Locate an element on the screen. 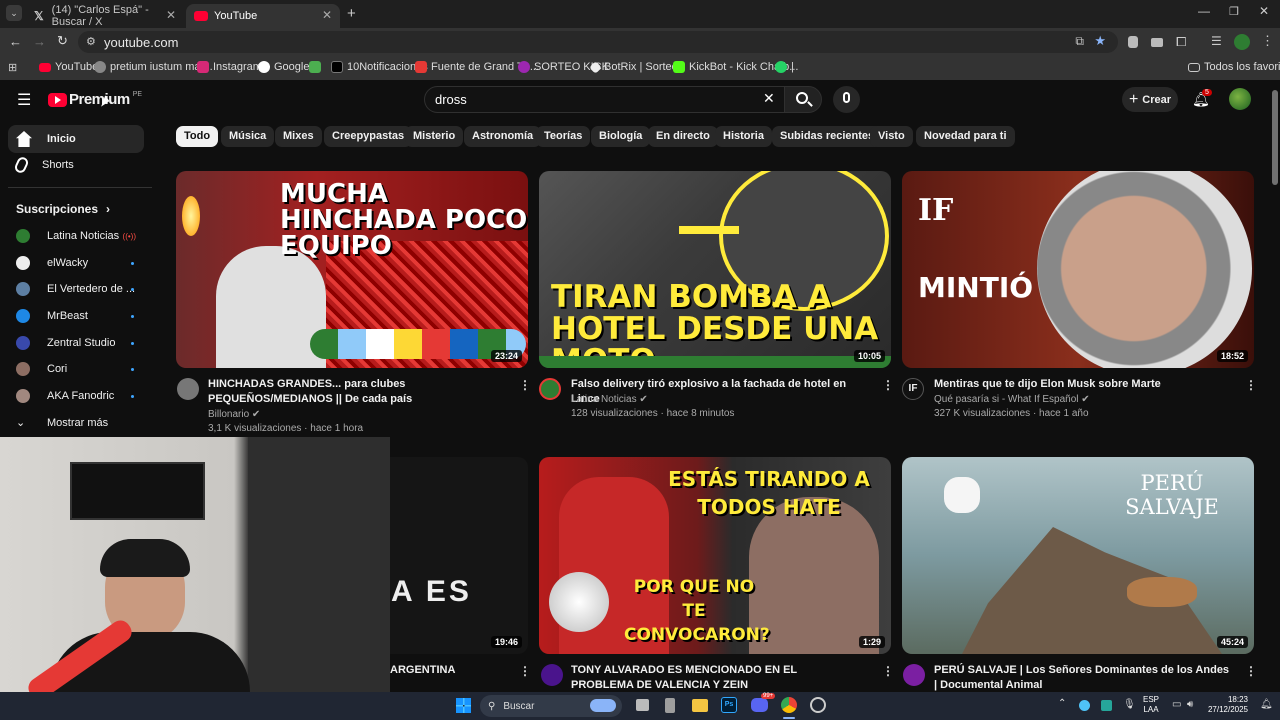 This screenshot has width=1280, height=720. video-channel: Qué pasaría si - What If Español ✔︎ is located at coordinates (1012, 399).